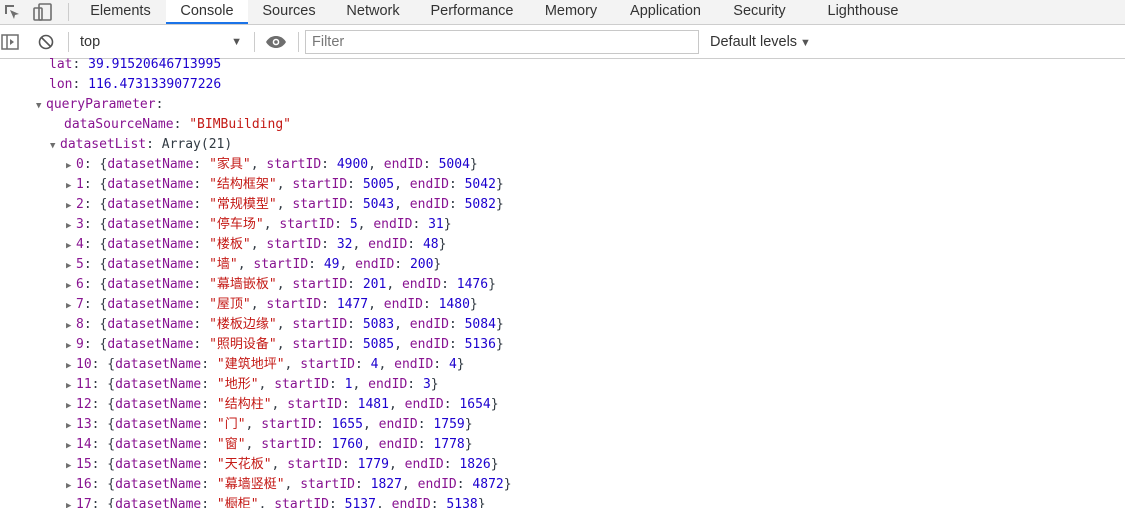 The height and width of the screenshot is (508, 1125). What do you see at coordinates (84, 404) in the screenshot?
I see `item-index: 12` at bounding box center [84, 404].